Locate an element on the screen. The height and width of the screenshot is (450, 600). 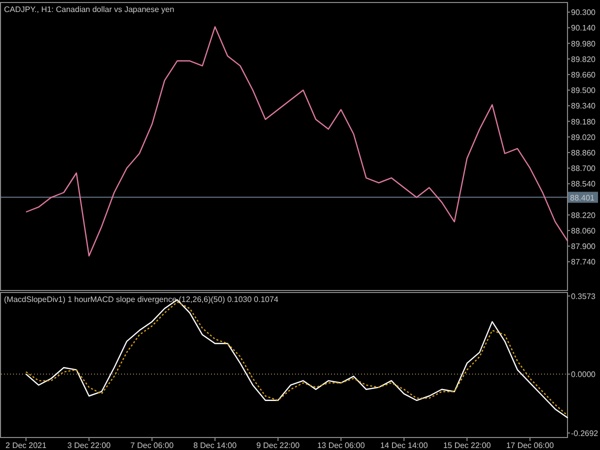
axis-label: 8 Dec 14:00 is located at coordinates (215, 445).